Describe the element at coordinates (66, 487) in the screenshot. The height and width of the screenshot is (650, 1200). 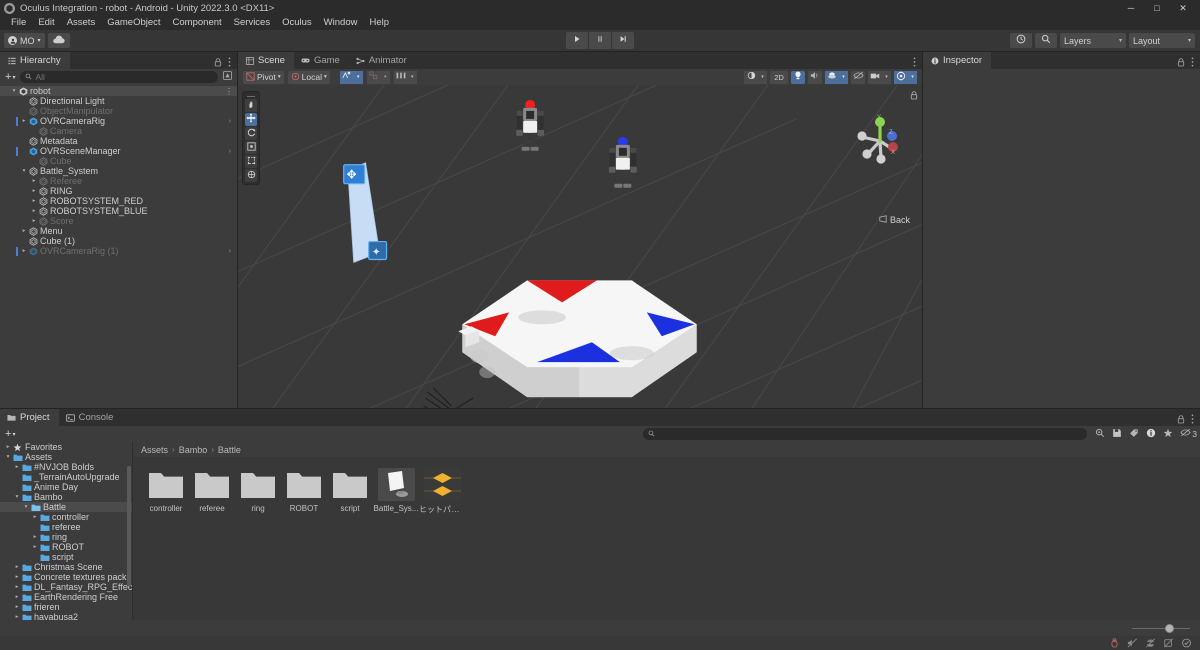
I see `project-tree-item-anime-day: Anime Day` at that location.